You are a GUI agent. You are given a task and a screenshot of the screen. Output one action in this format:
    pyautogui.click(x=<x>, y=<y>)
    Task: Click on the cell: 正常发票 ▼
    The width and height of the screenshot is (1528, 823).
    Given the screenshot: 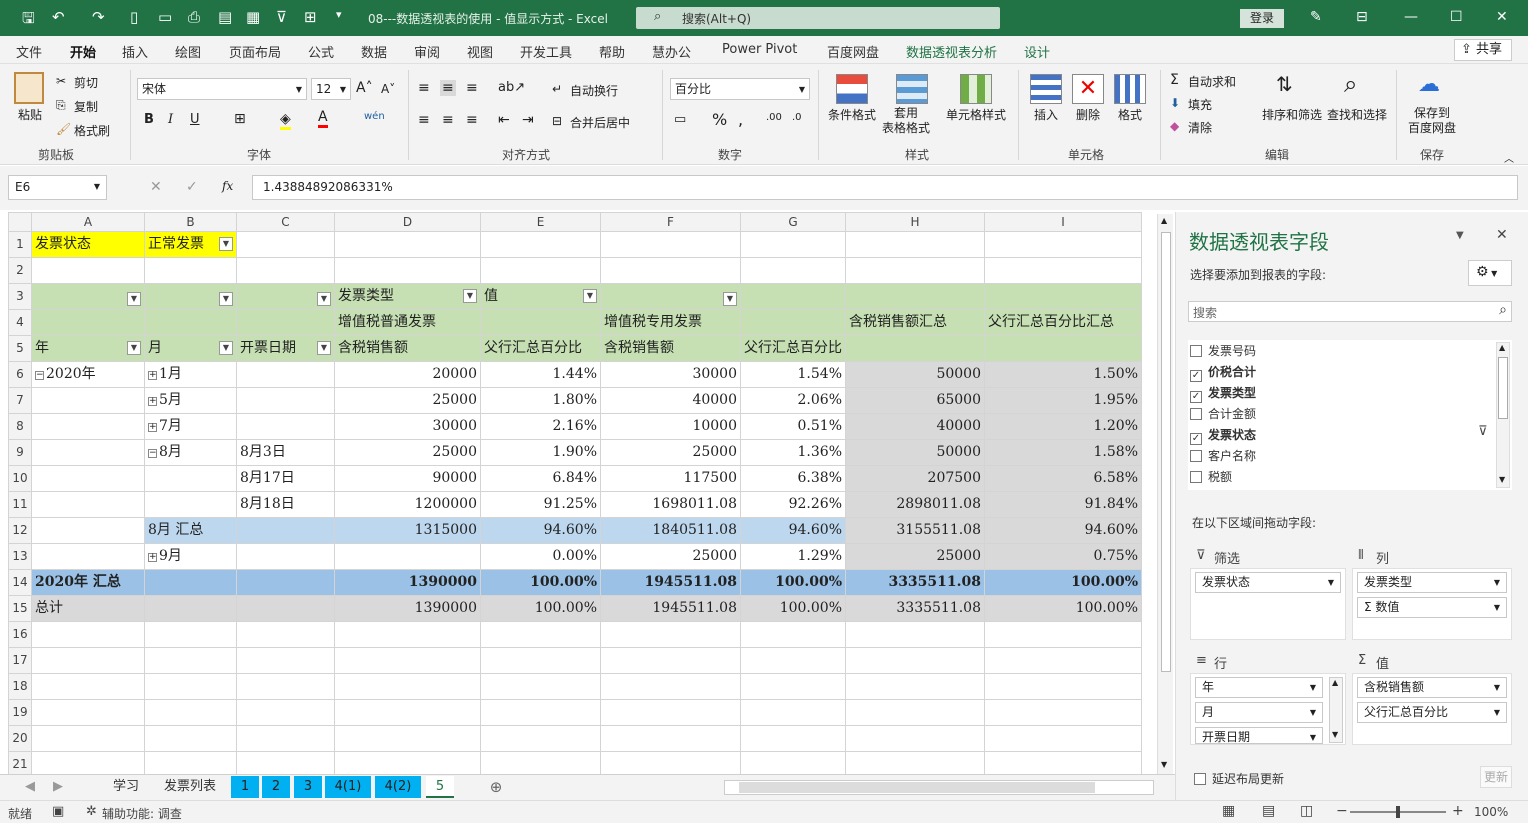 What is the action you would take?
    pyautogui.click(x=190, y=244)
    